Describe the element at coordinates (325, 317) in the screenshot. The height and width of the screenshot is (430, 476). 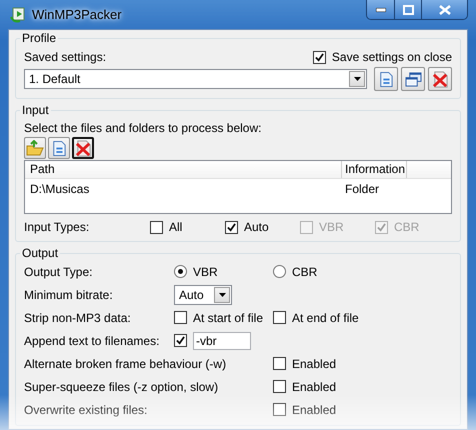
I see `checkbox-label: At end of file` at that location.